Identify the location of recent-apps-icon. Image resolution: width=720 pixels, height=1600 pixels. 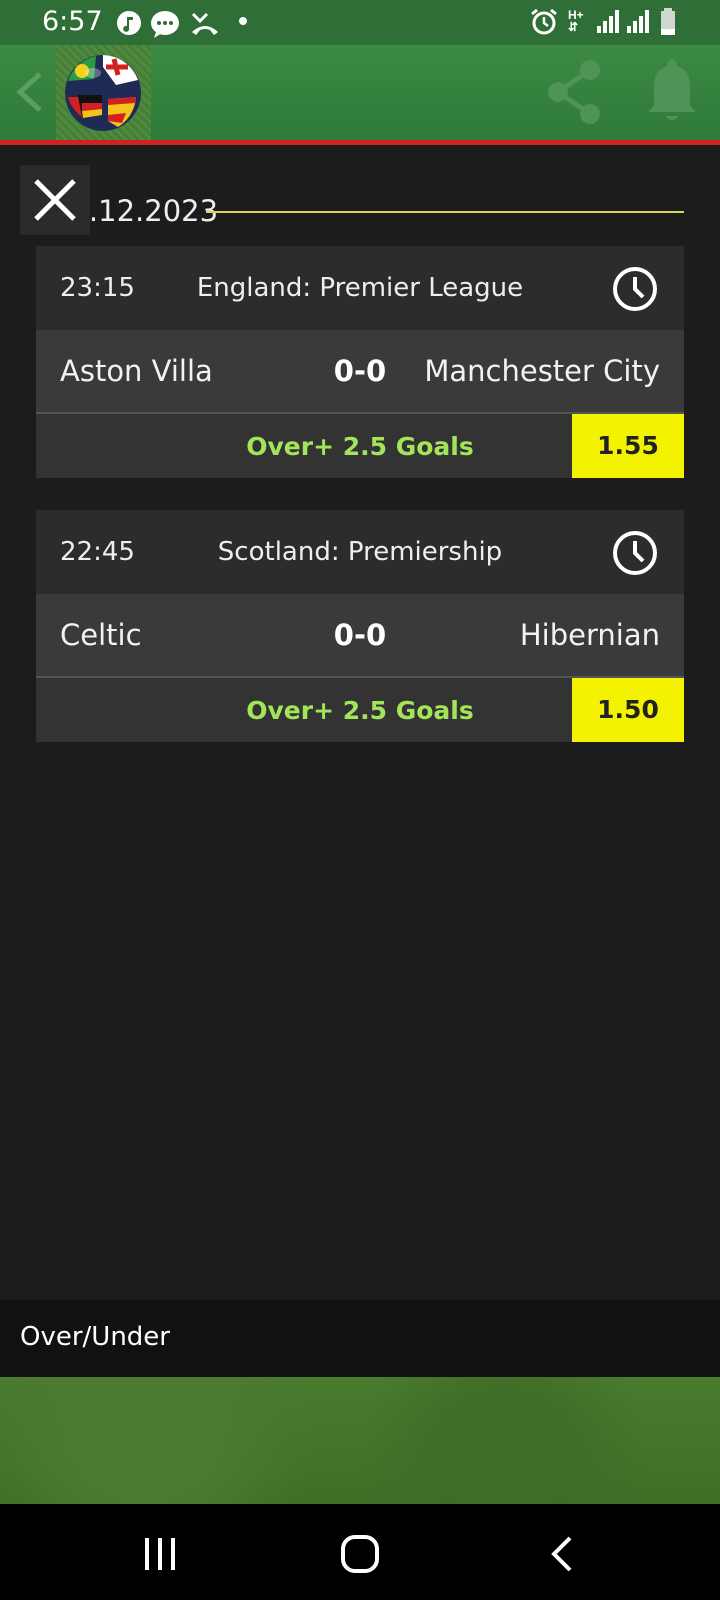
(160, 1554).